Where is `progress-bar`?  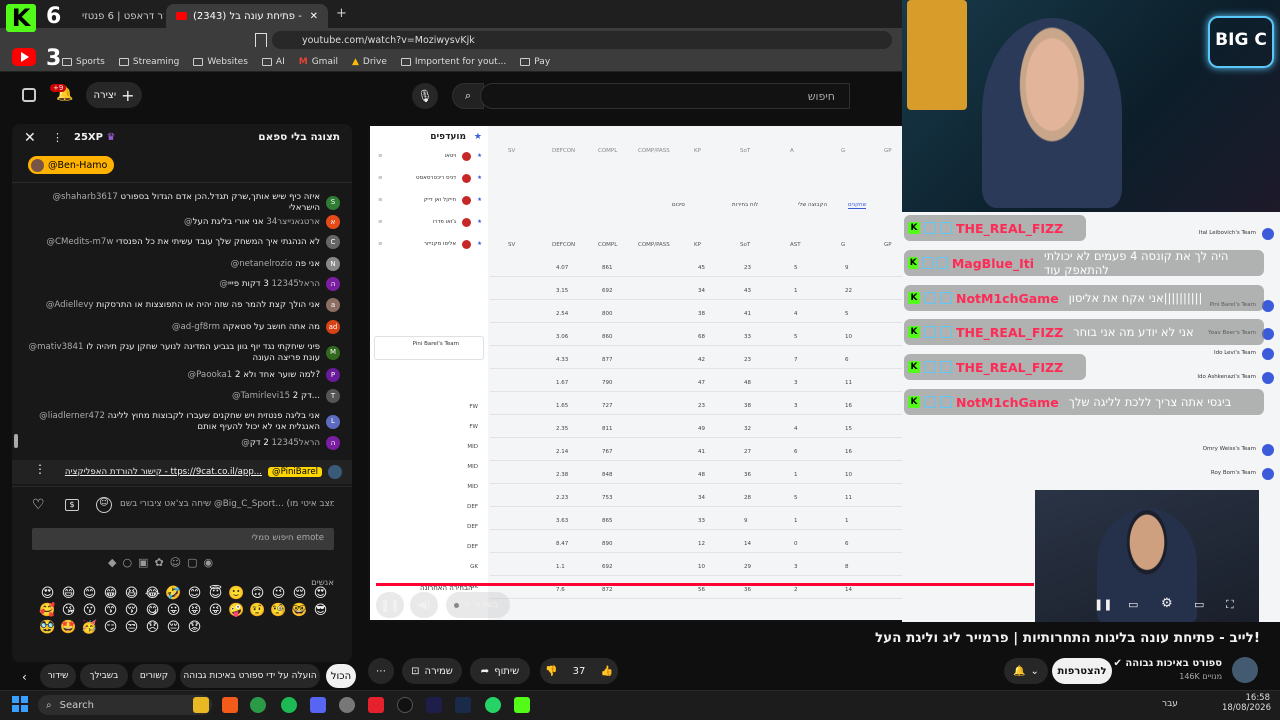 progress-bar is located at coordinates (705, 584).